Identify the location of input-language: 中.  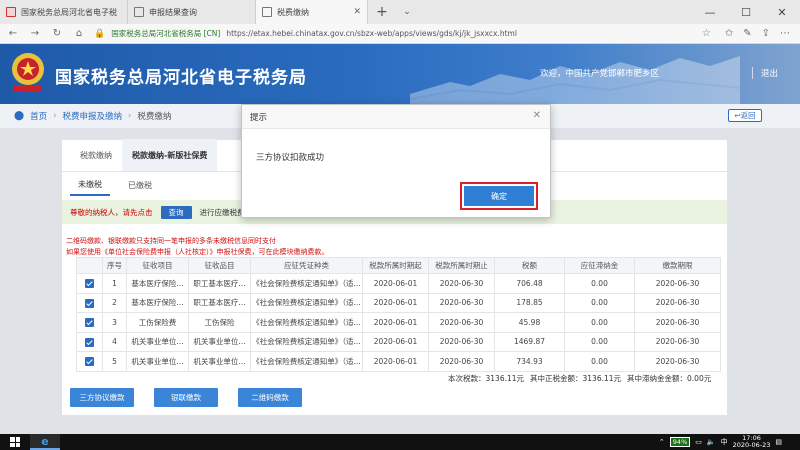
(724, 442).